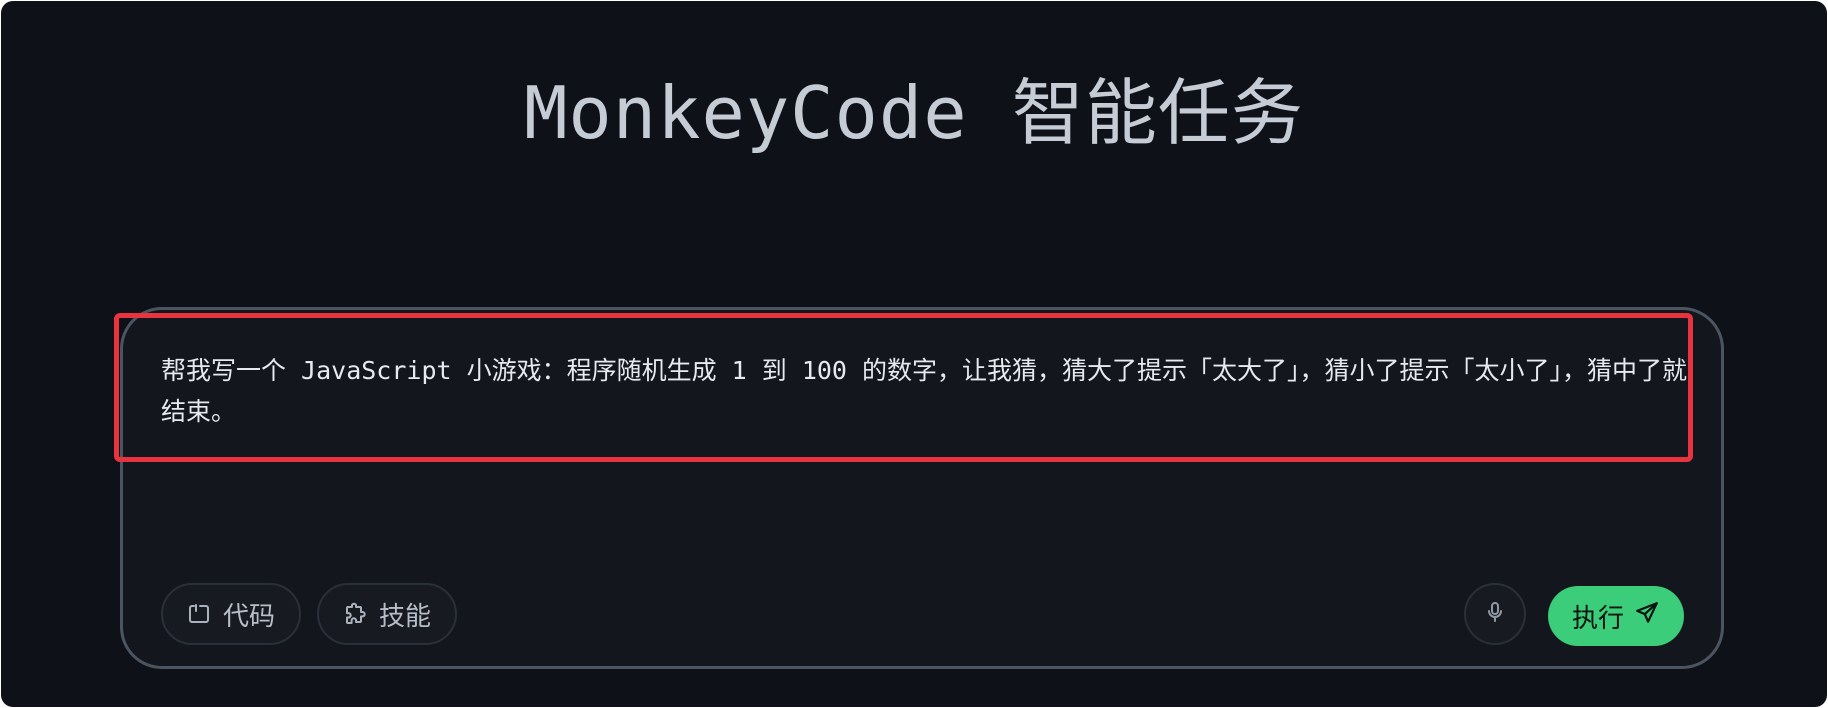 Image resolution: width=1828 pixels, height=708 pixels. I want to click on skill-chip-button: 技能, so click(387, 614).